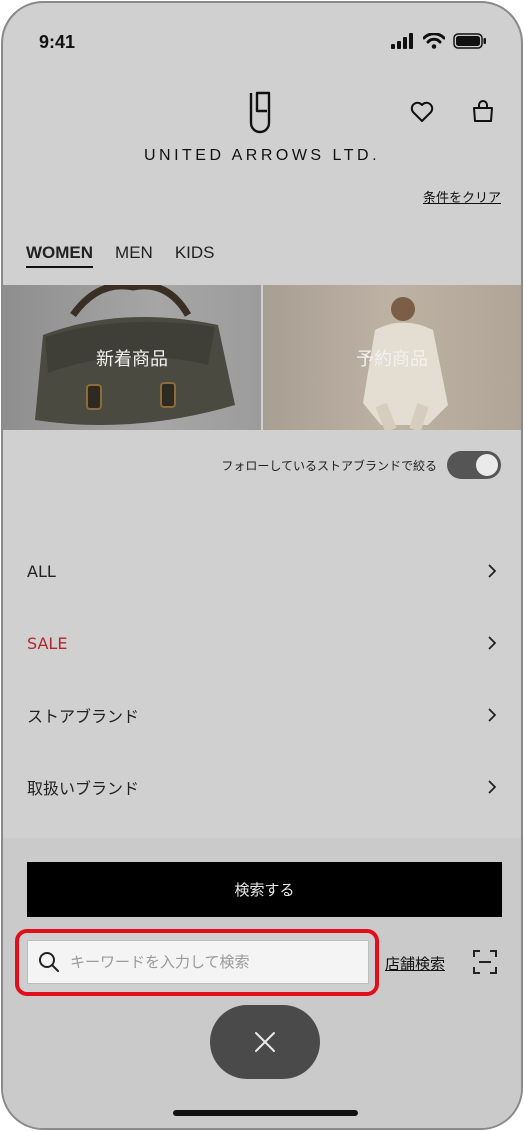  What do you see at coordinates (329, 465) in the screenshot?
I see `follow-filter-label: フォローしているストアブランドで絞る` at bounding box center [329, 465].